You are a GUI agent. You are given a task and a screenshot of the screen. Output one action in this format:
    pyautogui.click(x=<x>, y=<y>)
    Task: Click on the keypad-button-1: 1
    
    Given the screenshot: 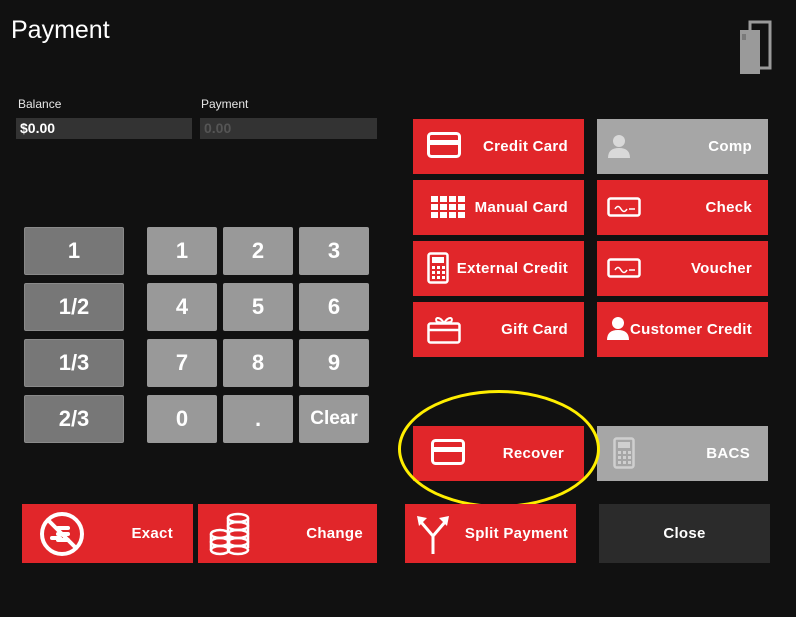 What is the action you would take?
    pyautogui.click(x=182, y=251)
    